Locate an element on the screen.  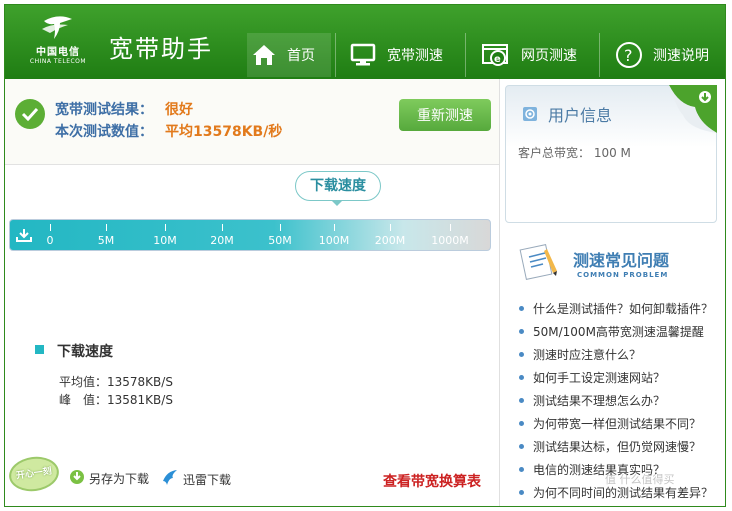
check-icon is located at coordinates (30, 114).